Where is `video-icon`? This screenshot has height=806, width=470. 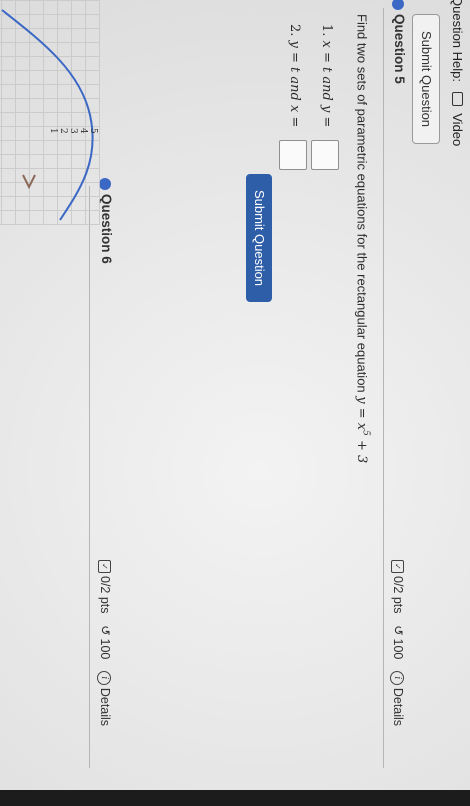 video-icon is located at coordinates (457, 98).